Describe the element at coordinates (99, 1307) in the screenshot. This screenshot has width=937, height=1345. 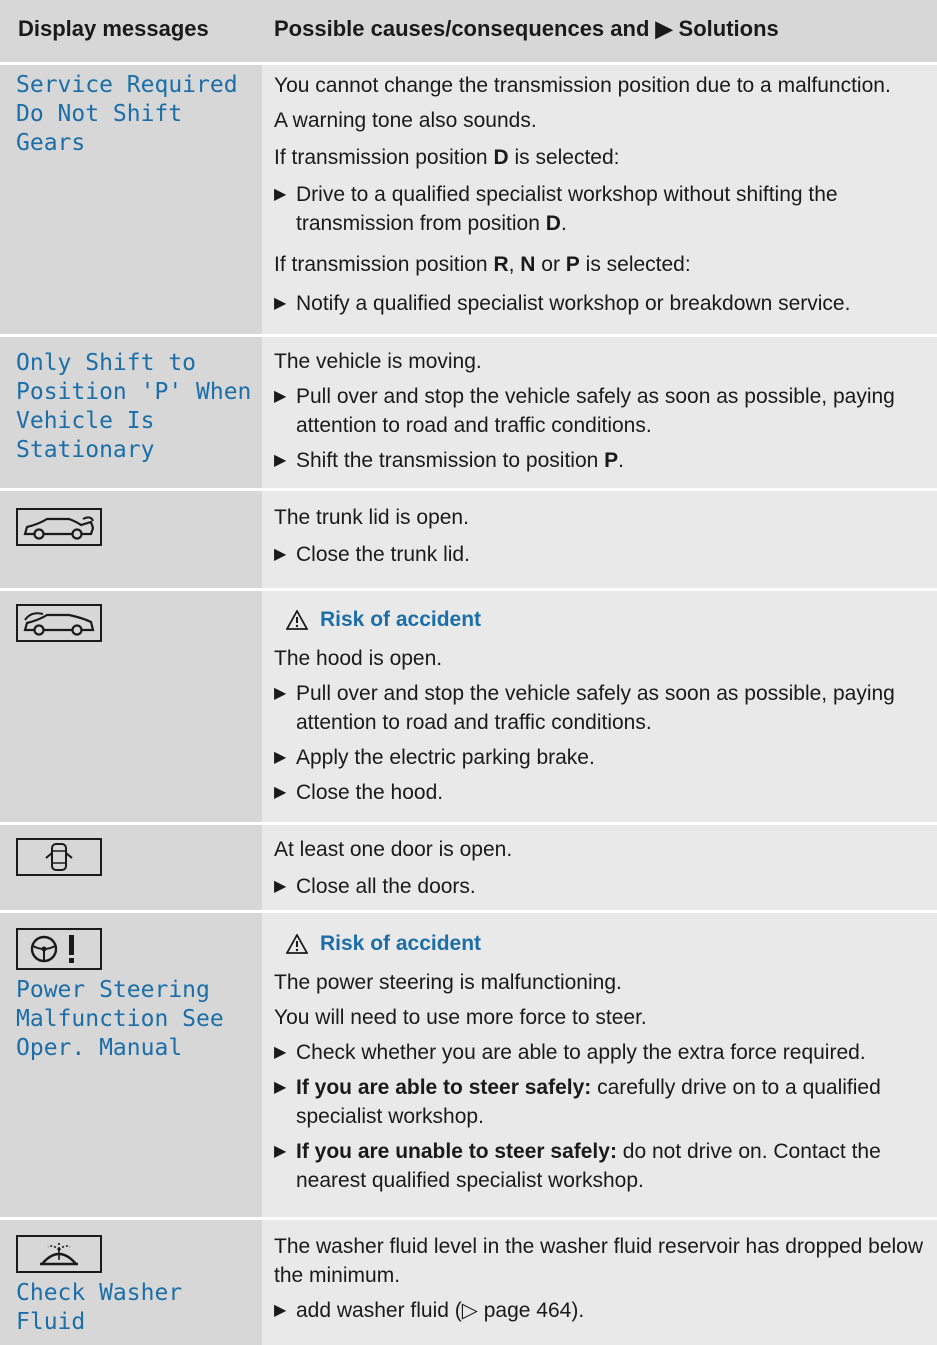
I see `display-message-check-washer-fluid: Check Washer Fluid` at that location.